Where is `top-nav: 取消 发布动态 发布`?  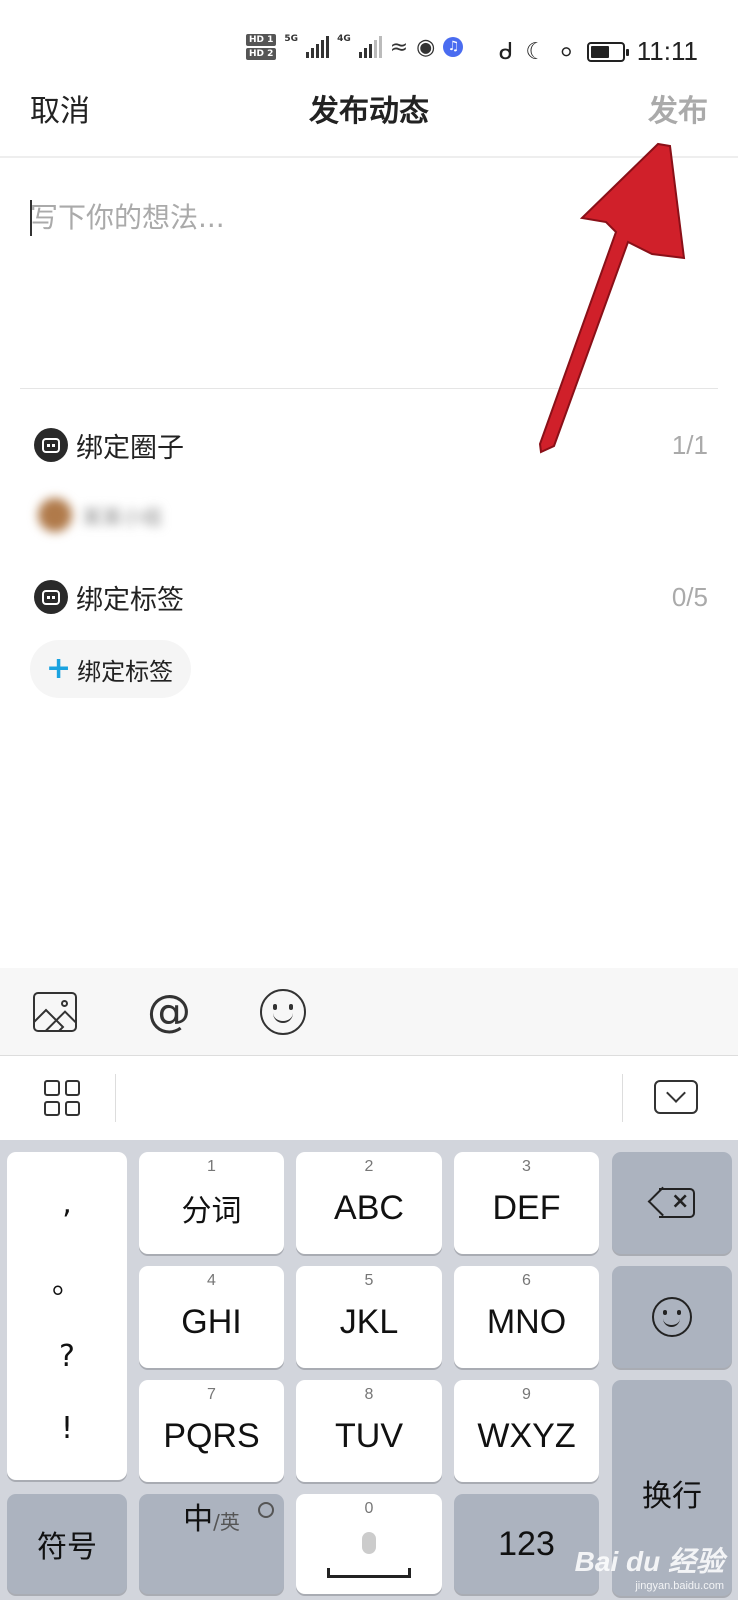
top-nav: 取消 发布动态 发布 is located at coordinates (369, 119).